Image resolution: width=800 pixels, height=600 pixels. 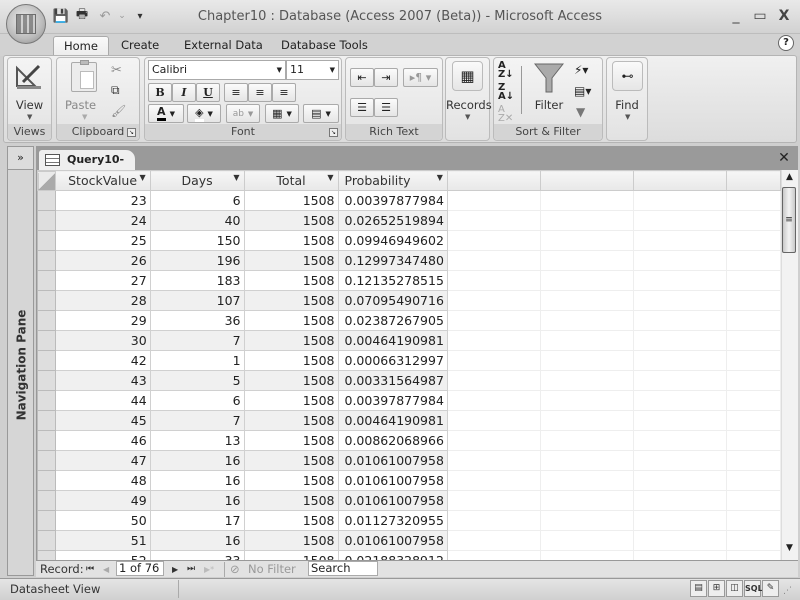 What do you see at coordinates (409, 380) in the screenshot?
I see `table-row: 43 5 1508 0.00331564987` at bounding box center [409, 380].